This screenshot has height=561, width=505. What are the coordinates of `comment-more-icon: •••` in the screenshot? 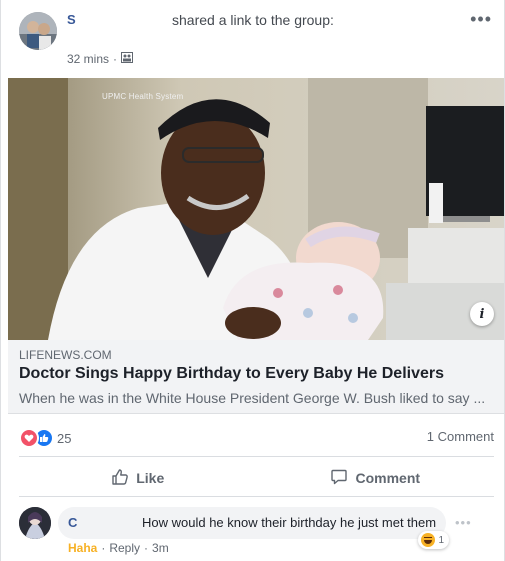 It's located at (463, 522).